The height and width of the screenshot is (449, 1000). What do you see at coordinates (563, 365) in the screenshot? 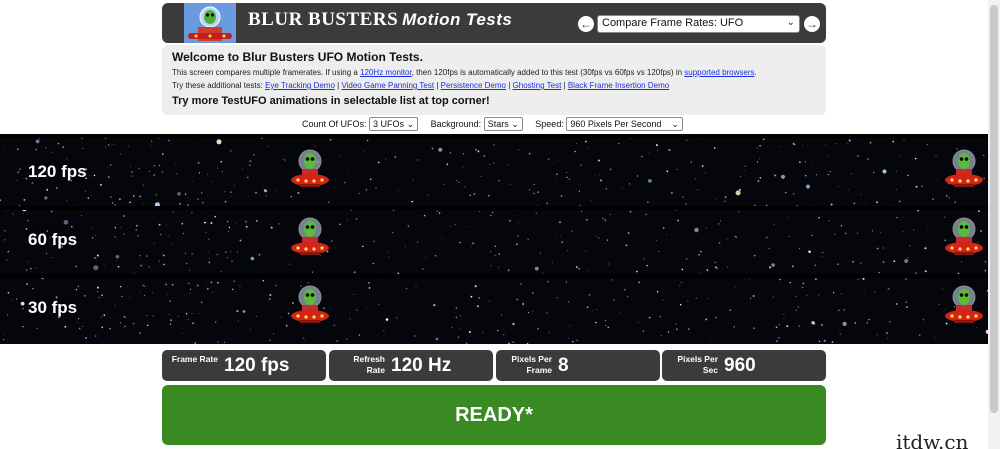
I see `pixels-per-frame-value: 8` at bounding box center [563, 365].